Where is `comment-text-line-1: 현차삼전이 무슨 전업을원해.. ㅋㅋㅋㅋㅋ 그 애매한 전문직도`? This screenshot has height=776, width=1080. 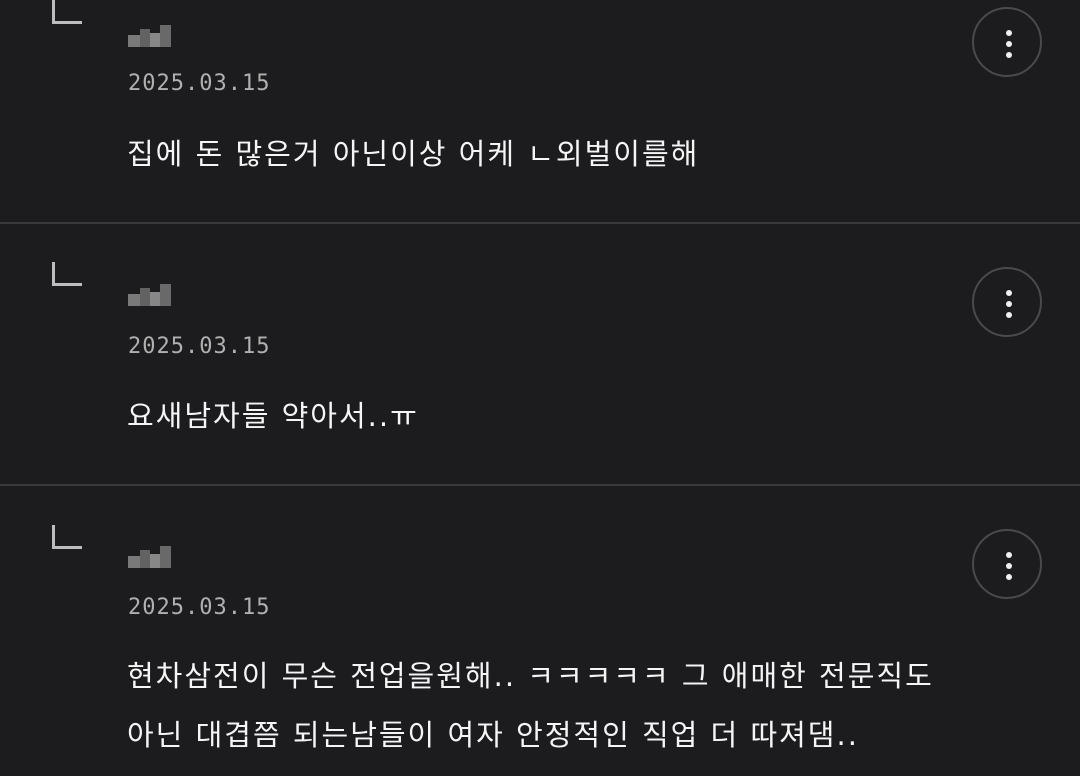
comment-text-line-1: 현차삼전이 무슨 전업을원해.. ㅋㅋㅋㅋㅋ 그 애매한 전문직도 is located at coordinates (530, 676).